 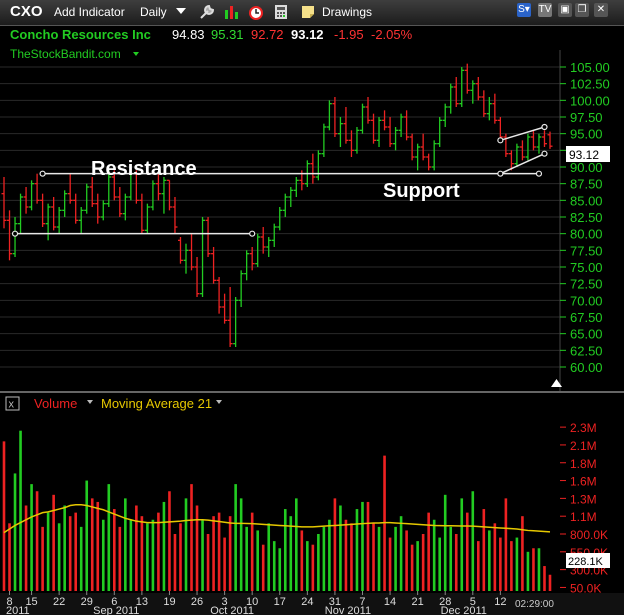 I want to click on interval-chevron-icon, so click(x=181, y=12).